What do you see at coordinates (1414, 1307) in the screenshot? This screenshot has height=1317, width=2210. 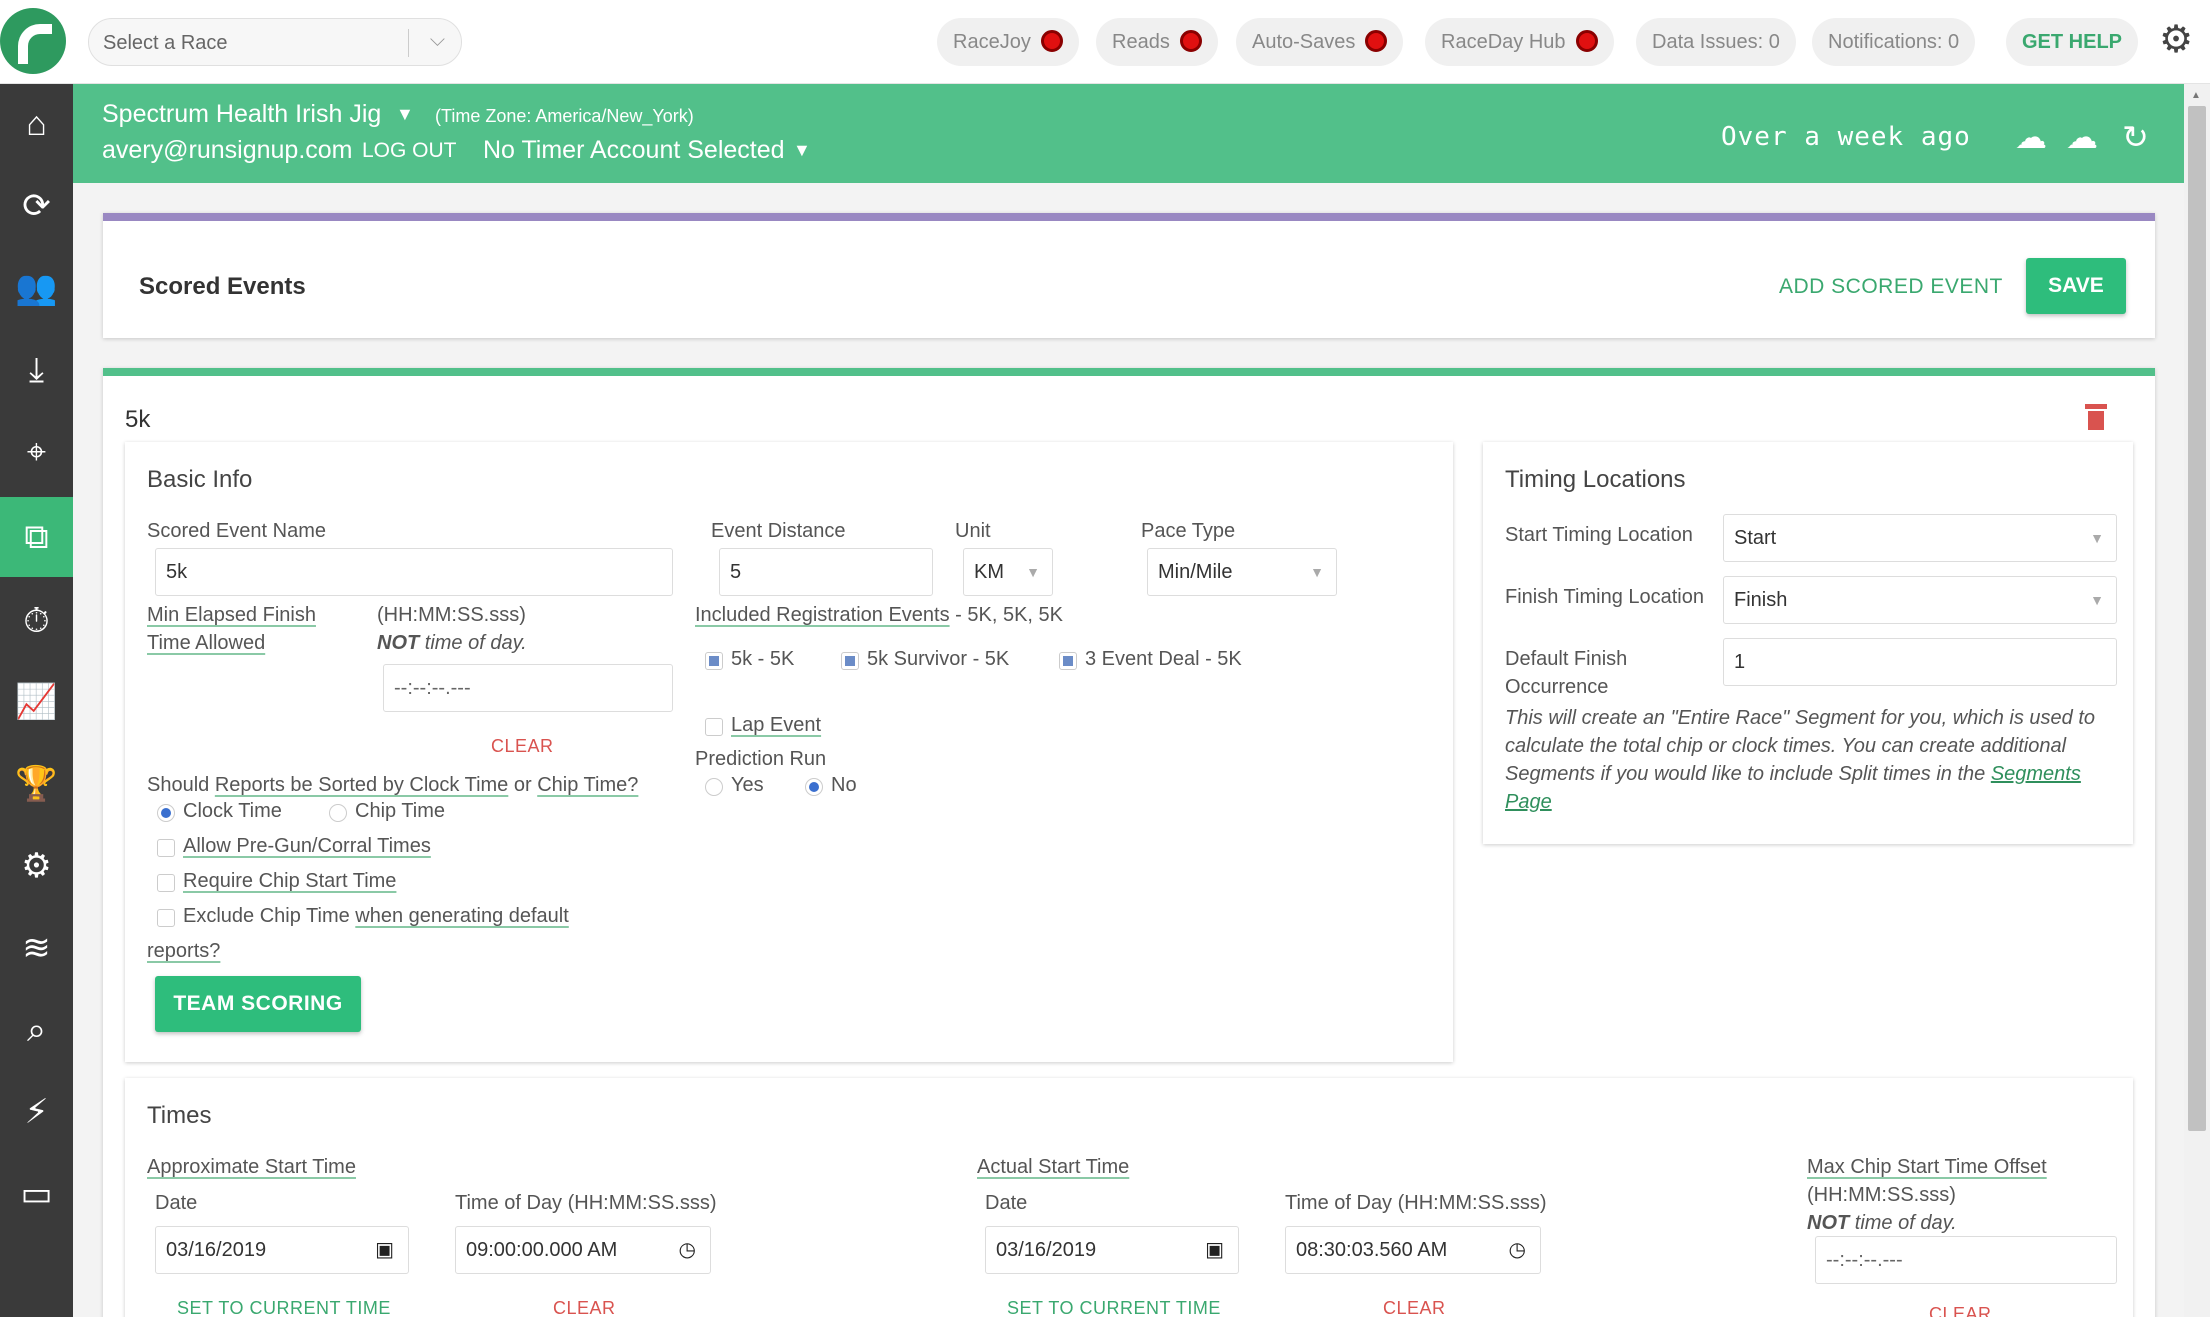 I see `actual-clear-button: CLEAR` at bounding box center [1414, 1307].